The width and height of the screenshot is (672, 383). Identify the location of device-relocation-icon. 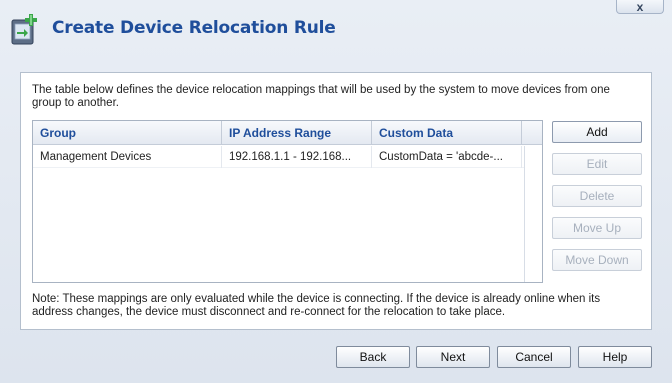
(27, 29).